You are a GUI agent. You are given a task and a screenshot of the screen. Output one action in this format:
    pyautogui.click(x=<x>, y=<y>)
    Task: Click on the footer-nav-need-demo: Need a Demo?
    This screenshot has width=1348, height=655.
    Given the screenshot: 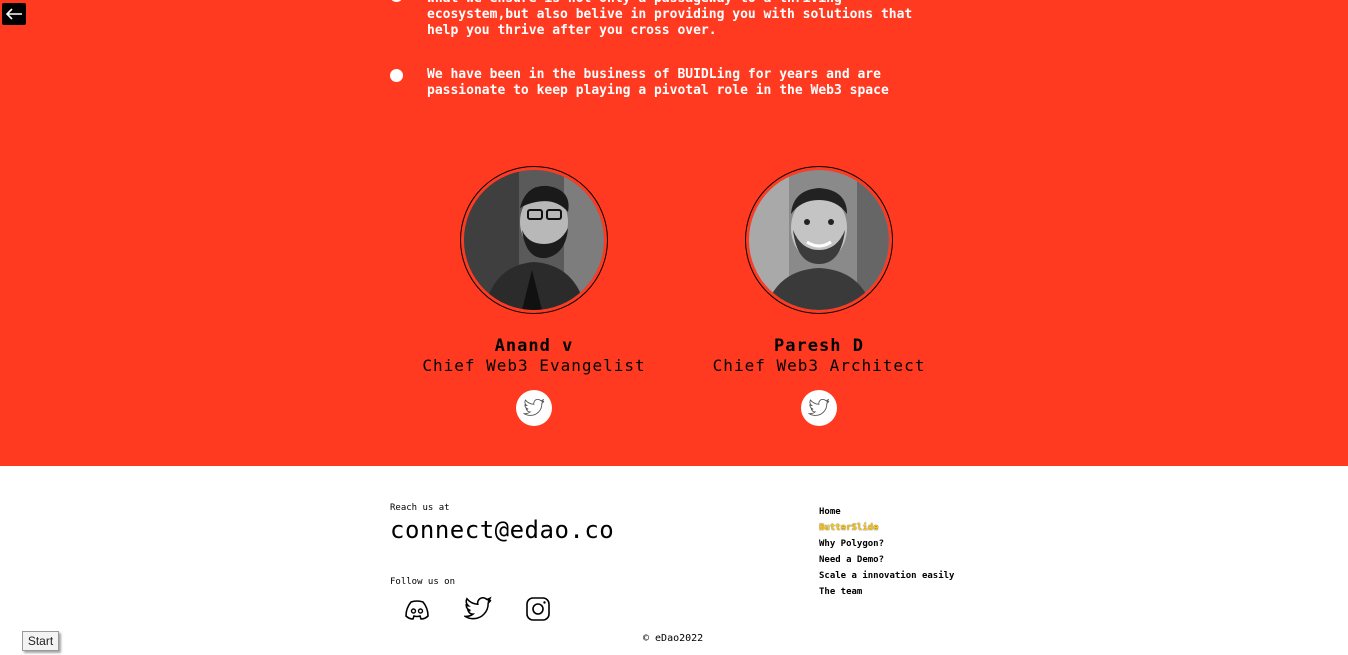 What is the action you would take?
    pyautogui.click(x=886, y=560)
    